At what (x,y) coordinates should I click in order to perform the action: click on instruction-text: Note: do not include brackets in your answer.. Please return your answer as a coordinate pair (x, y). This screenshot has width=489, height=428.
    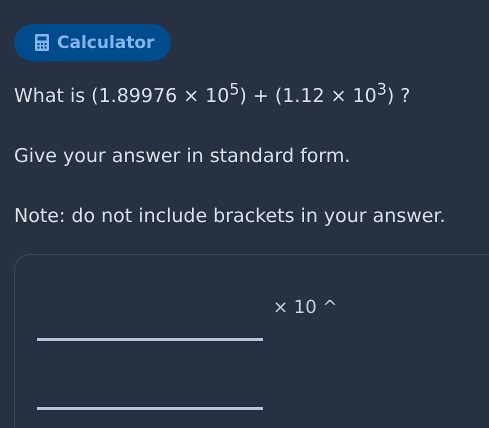
    Looking at the image, I should click on (230, 217).